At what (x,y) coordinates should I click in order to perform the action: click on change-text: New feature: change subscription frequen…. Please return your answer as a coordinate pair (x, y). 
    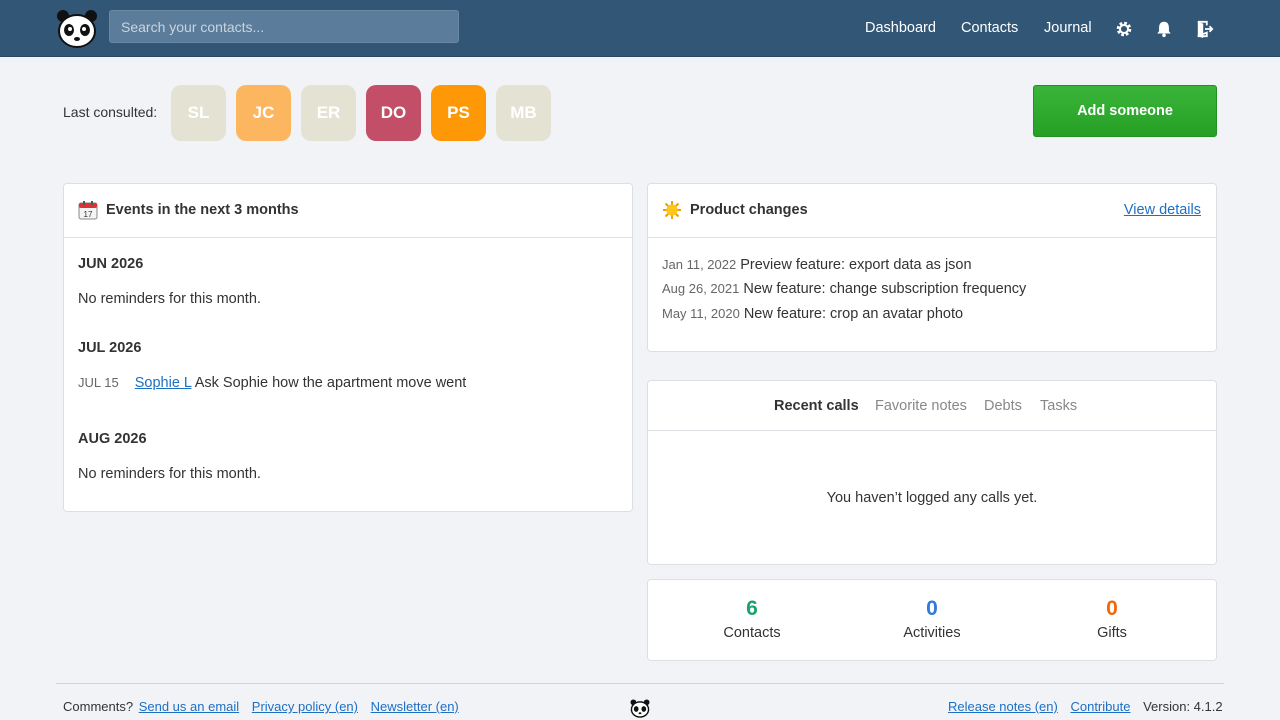
    Looking at the image, I should click on (885, 289).